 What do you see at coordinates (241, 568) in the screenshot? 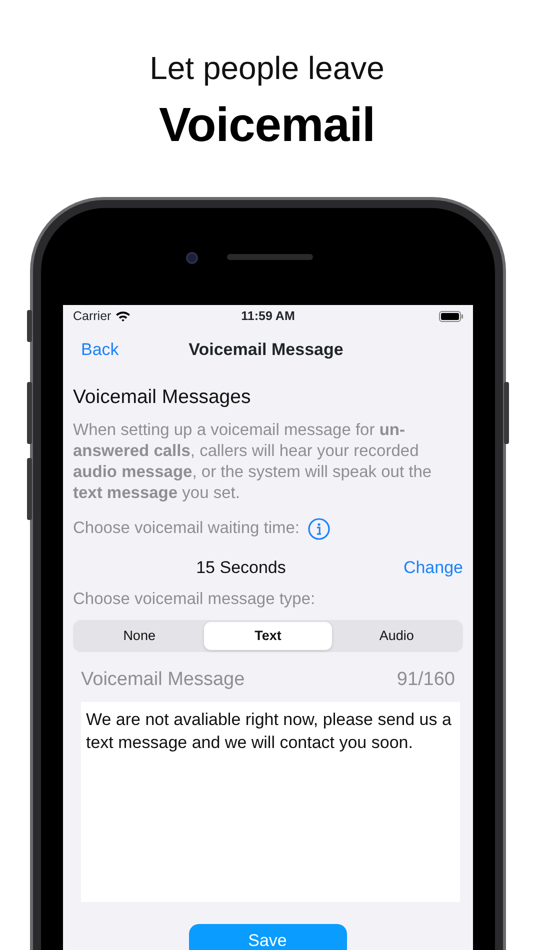
I see `waiting-time-value: 15 Seconds` at bounding box center [241, 568].